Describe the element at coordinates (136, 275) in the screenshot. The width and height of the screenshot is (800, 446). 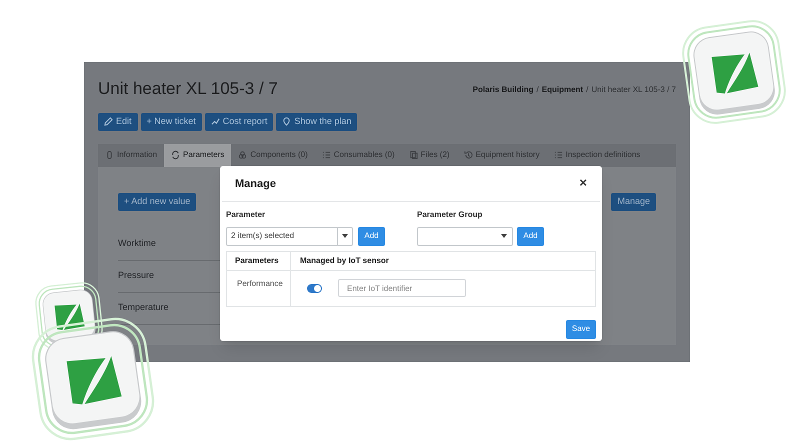
I see `parameter-label: Pressure` at that location.